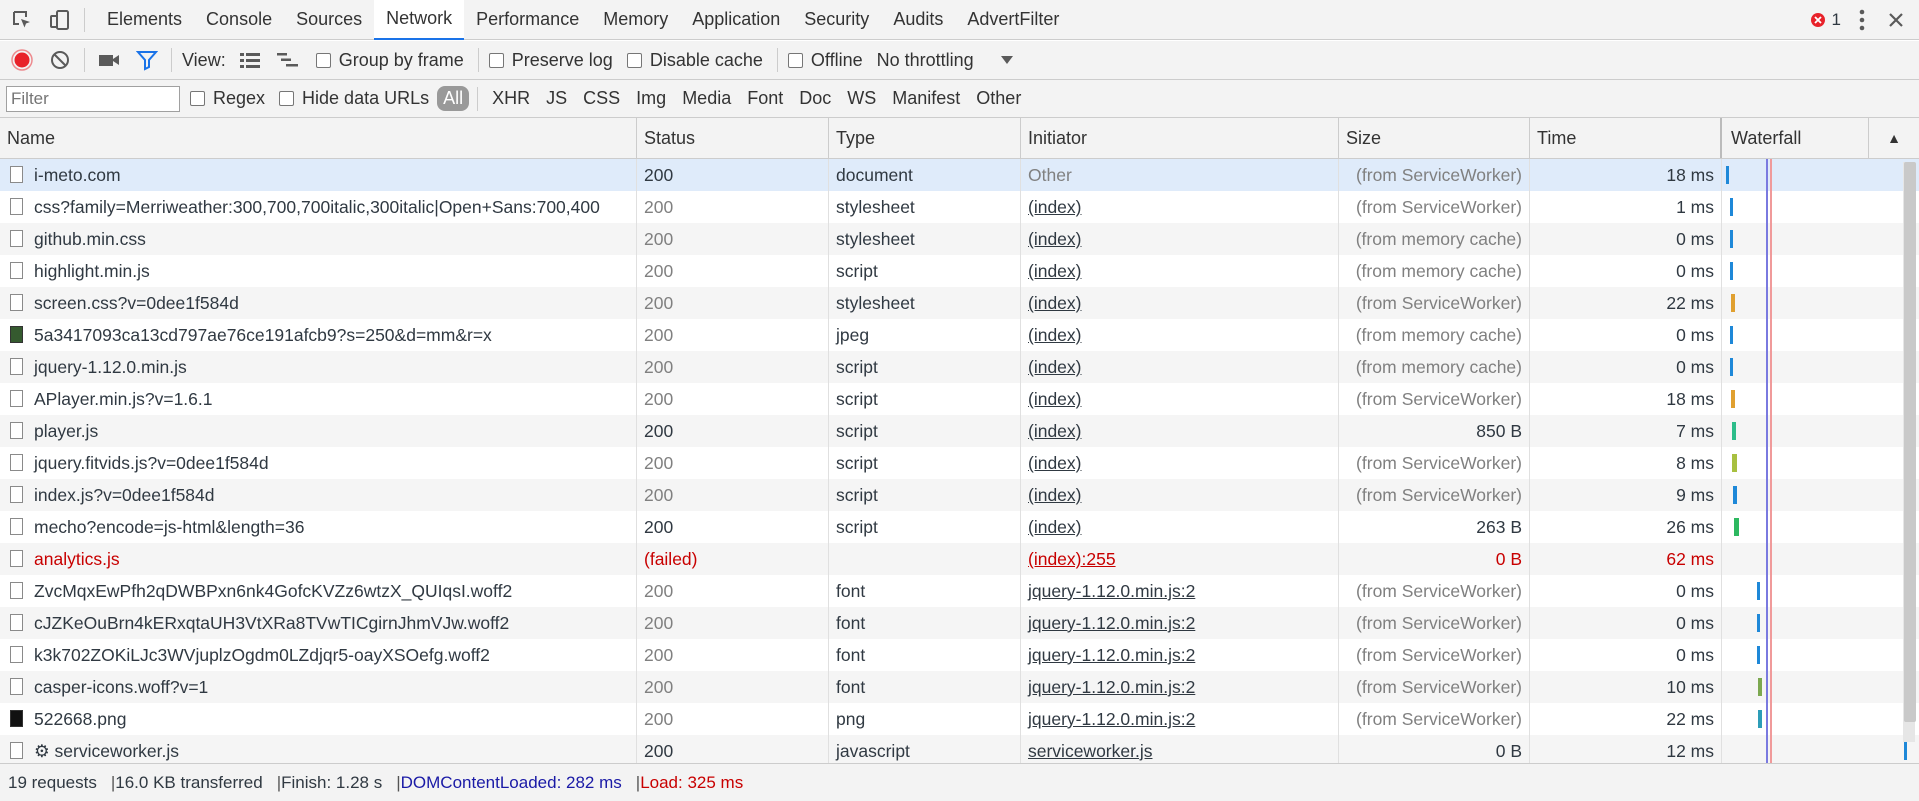 The width and height of the screenshot is (1919, 801). Describe the element at coordinates (22, 60) in the screenshot. I see `record-icon` at that location.